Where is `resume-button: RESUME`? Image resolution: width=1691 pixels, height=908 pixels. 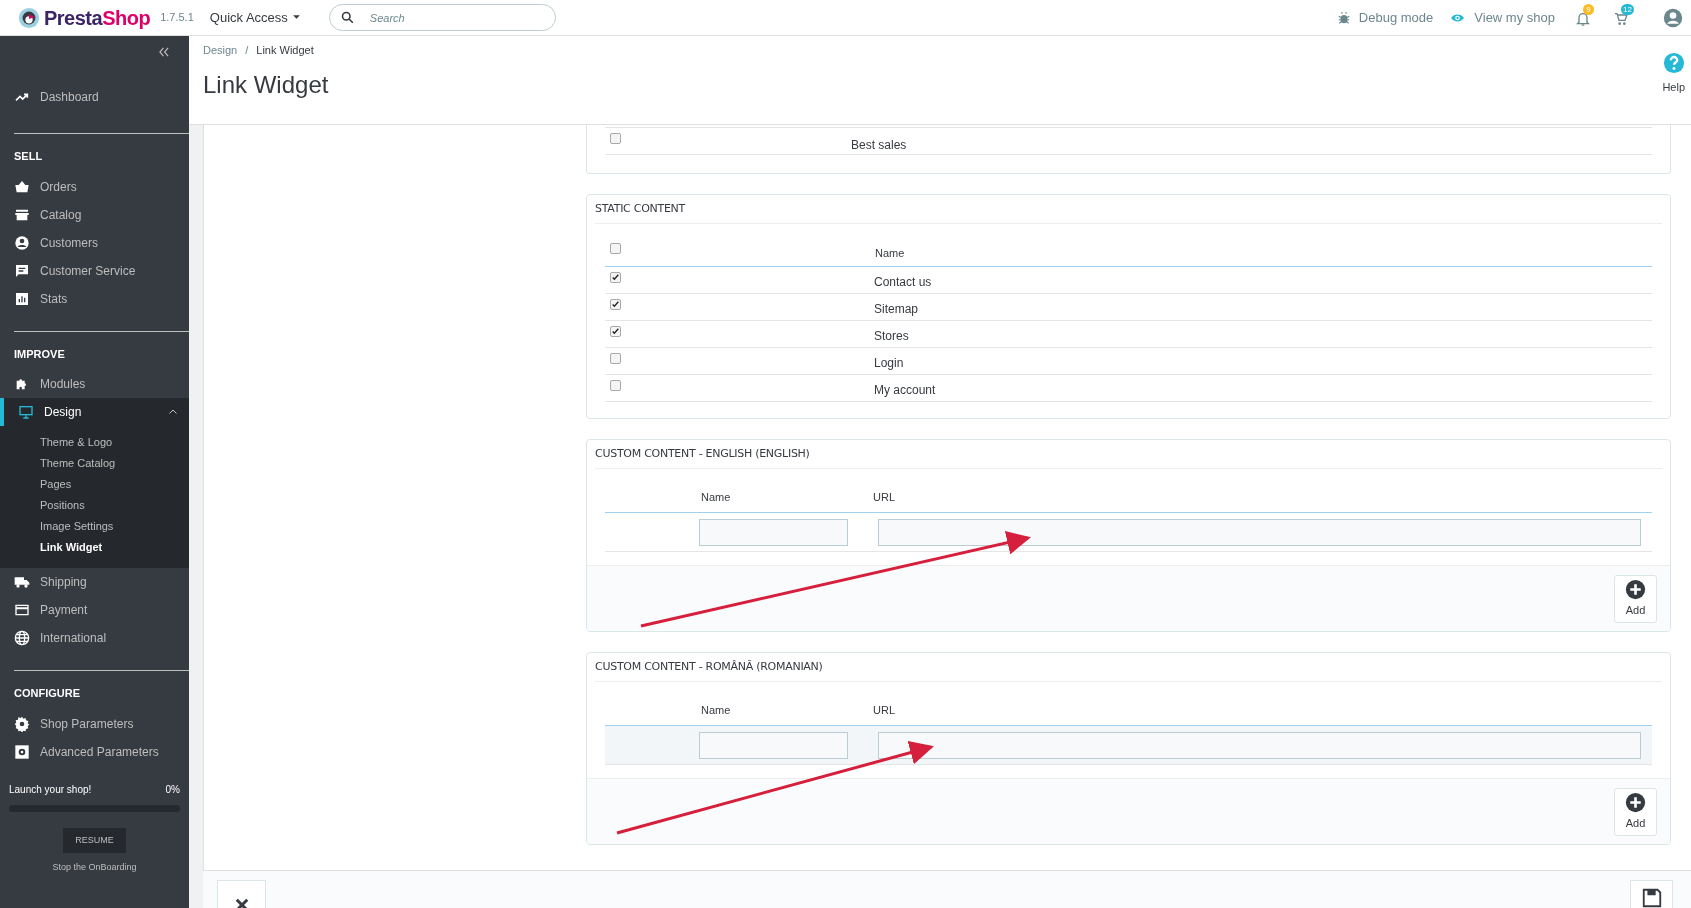 resume-button: RESUME is located at coordinates (94, 840).